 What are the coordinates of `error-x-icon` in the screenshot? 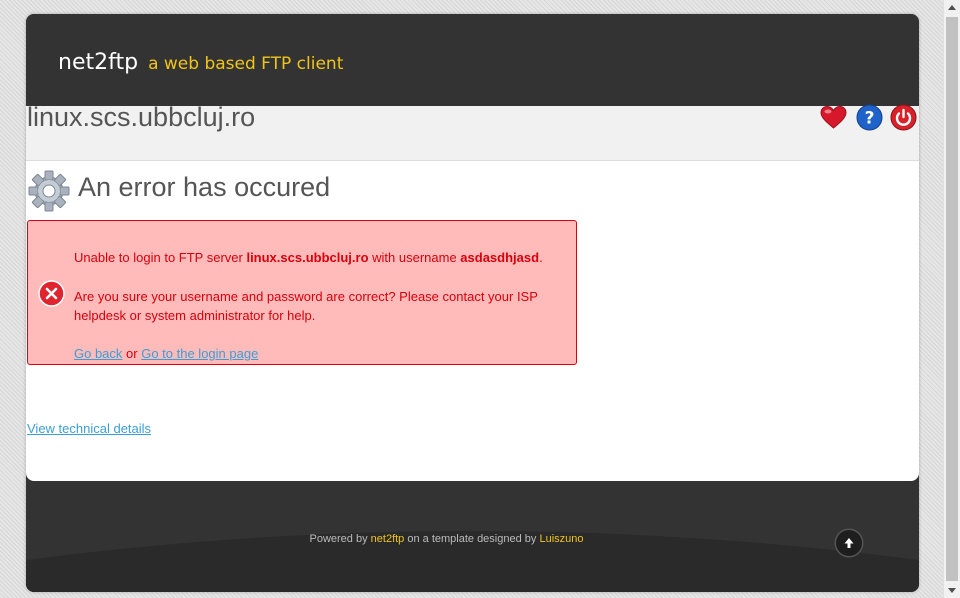 It's located at (51, 293).